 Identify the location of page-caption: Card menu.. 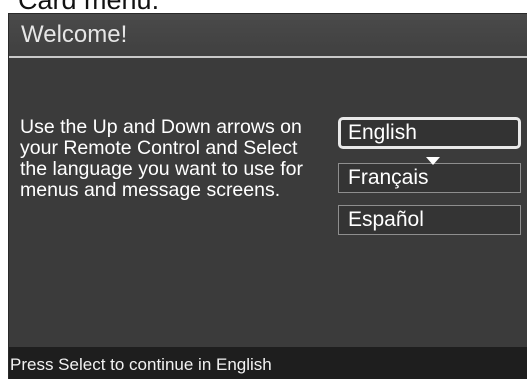
(89, 7).